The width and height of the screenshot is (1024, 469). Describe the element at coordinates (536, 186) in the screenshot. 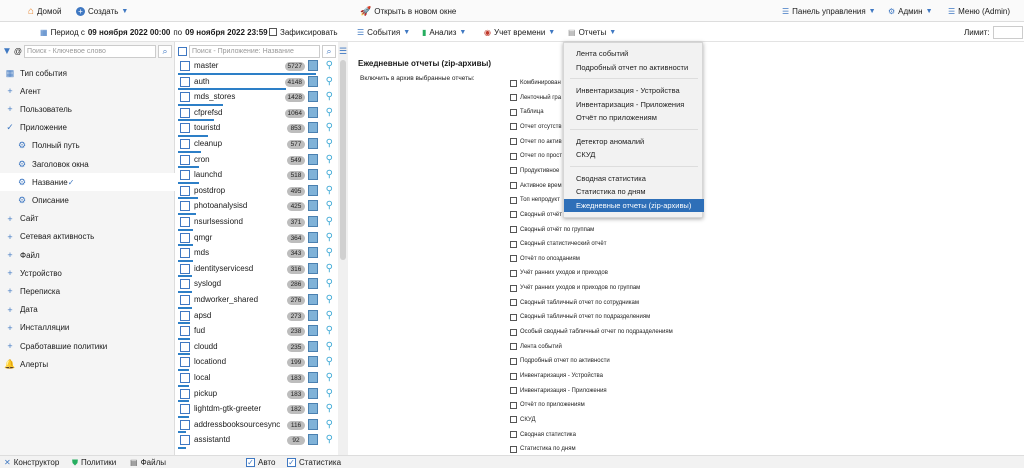

I see `report-option: Активное врем` at that location.